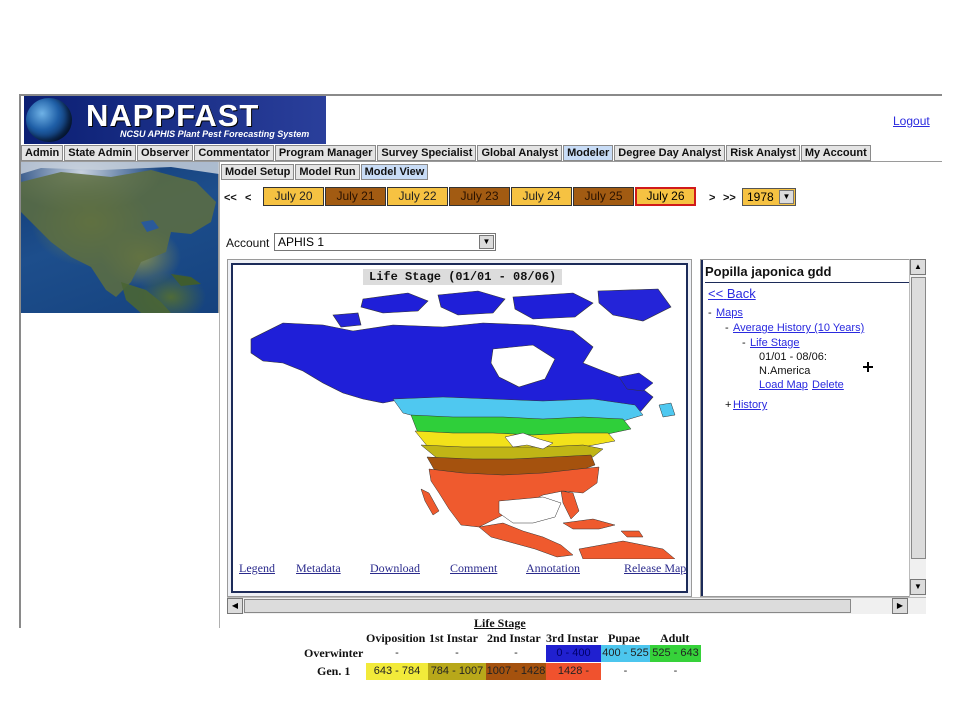 Image resolution: width=960 pixels, height=720 pixels. What do you see at coordinates (395, 568) in the screenshot?
I see `download-link: Download` at bounding box center [395, 568].